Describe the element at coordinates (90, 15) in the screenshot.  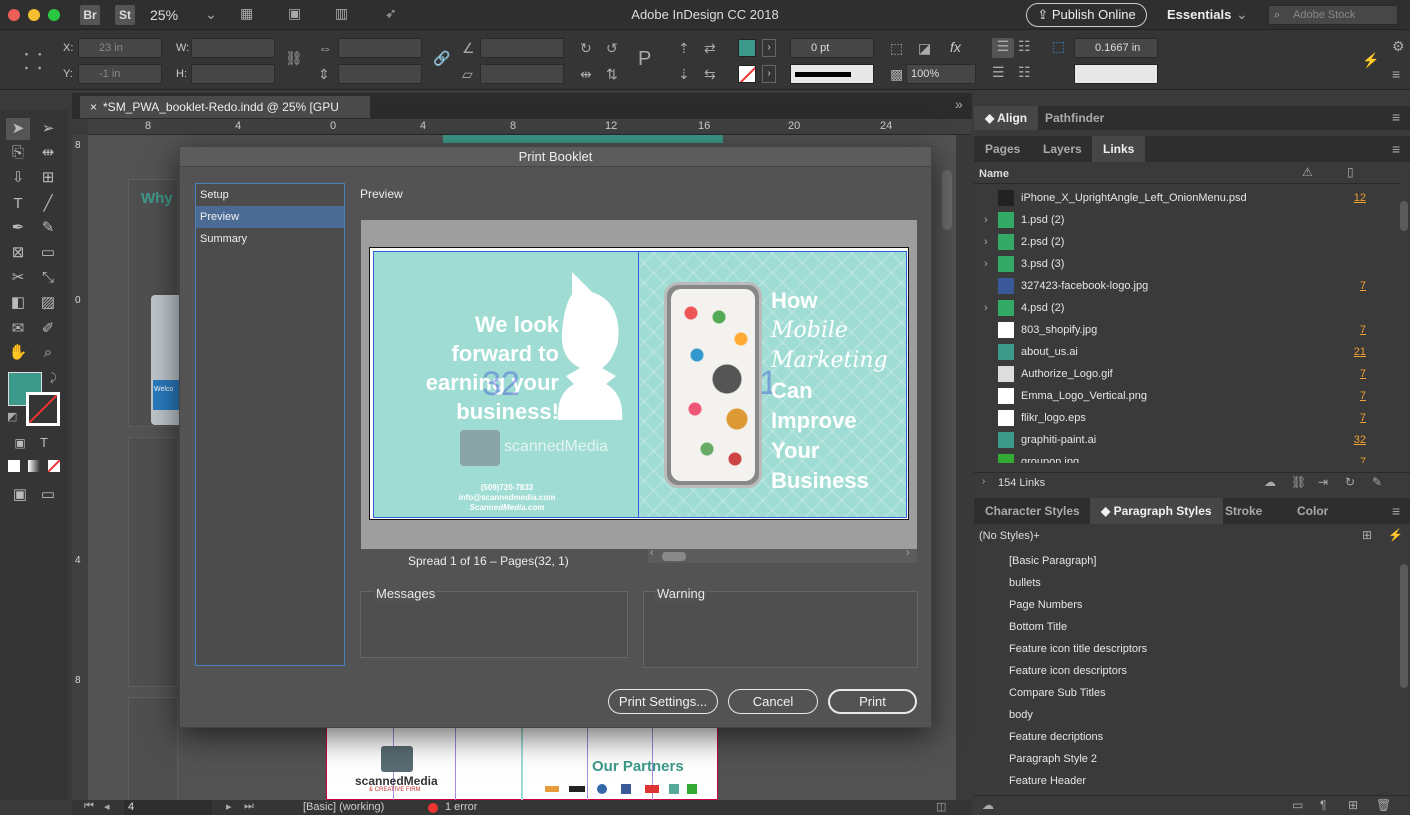
I see `bridge-button: Br` at that location.